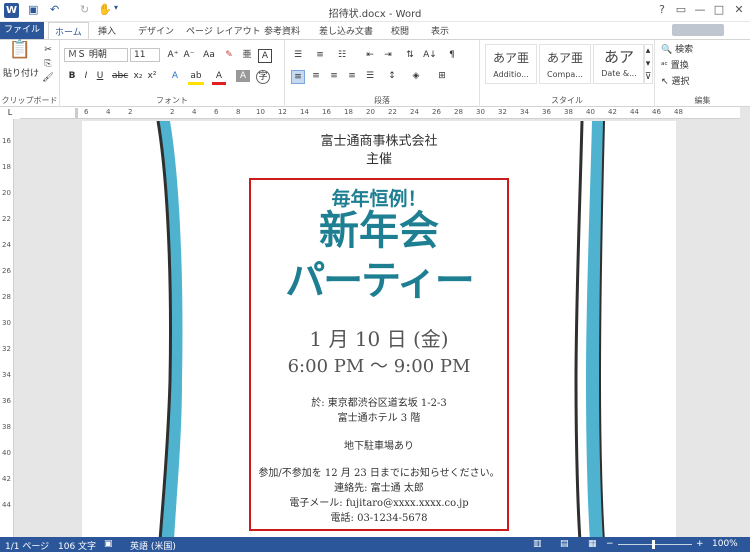 This screenshot has height=552, width=750. I want to click on tab-home: ホーム, so click(68, 31).